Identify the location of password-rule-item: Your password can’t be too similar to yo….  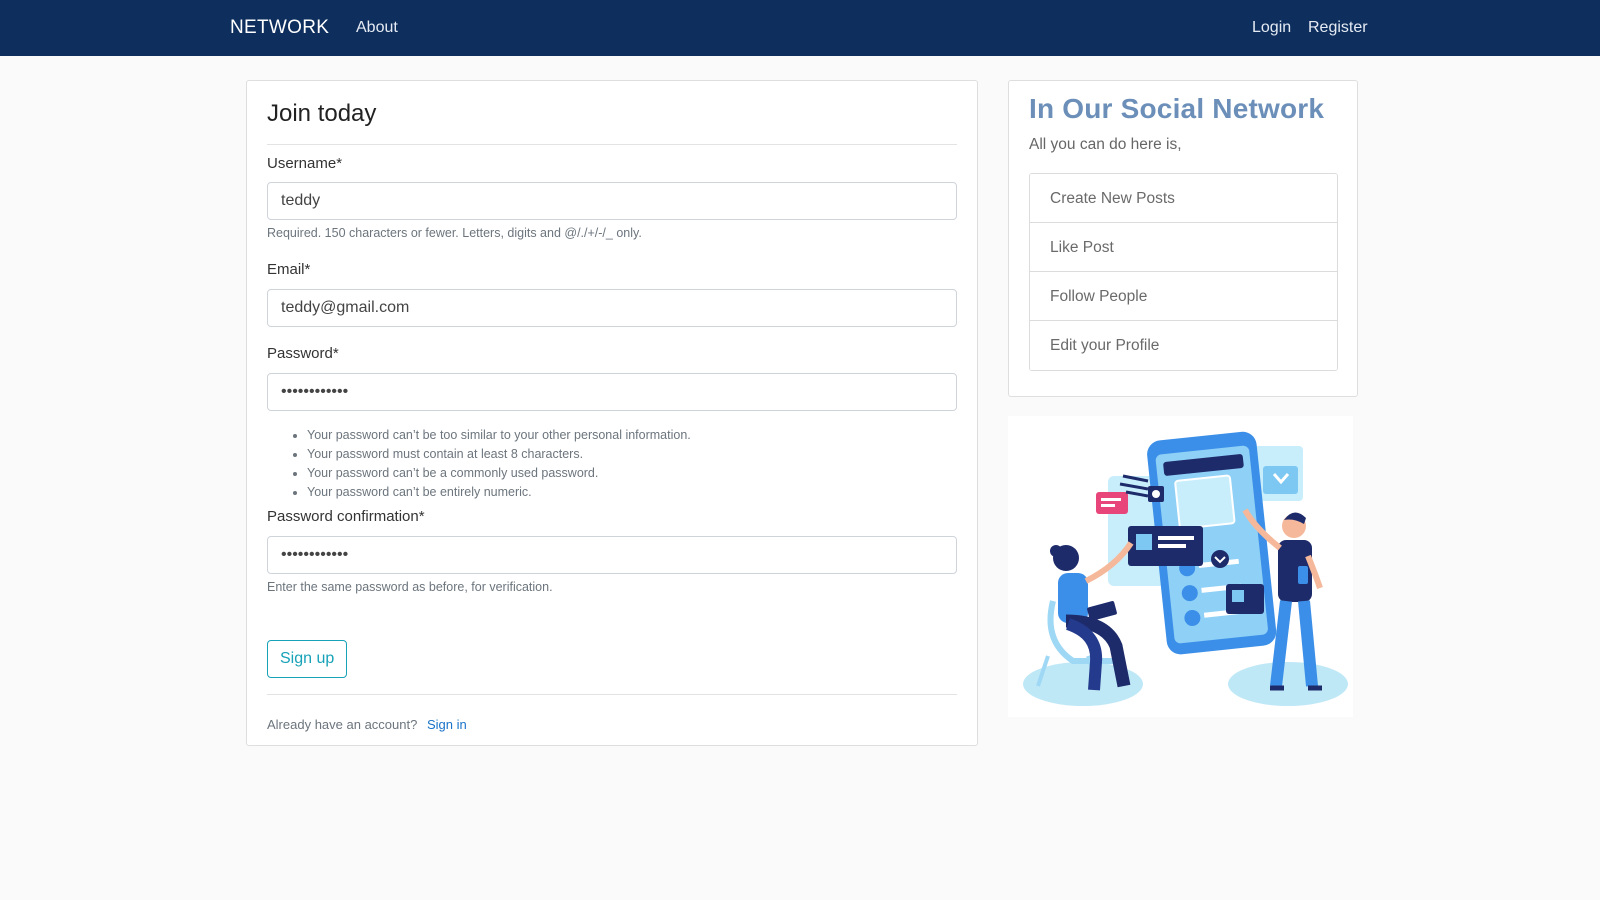
(499, 435).